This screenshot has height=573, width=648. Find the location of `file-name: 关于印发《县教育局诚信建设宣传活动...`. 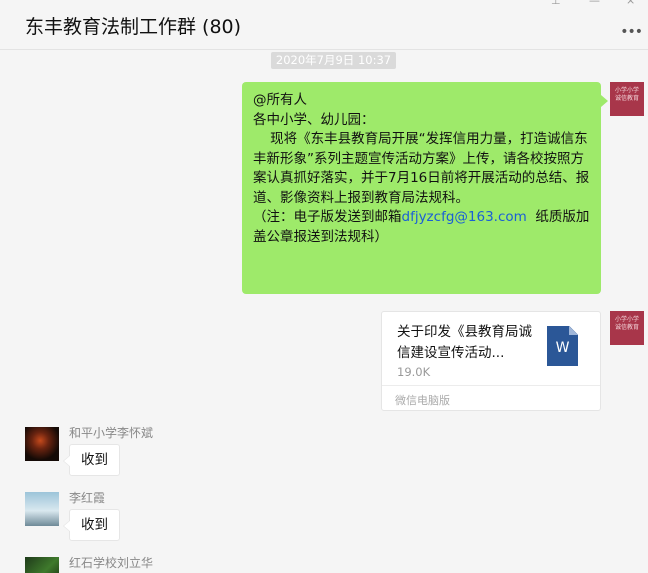

file-name: 关于印发《县教育局诚信建设宣传活动... is located at coordinates (464, 342).